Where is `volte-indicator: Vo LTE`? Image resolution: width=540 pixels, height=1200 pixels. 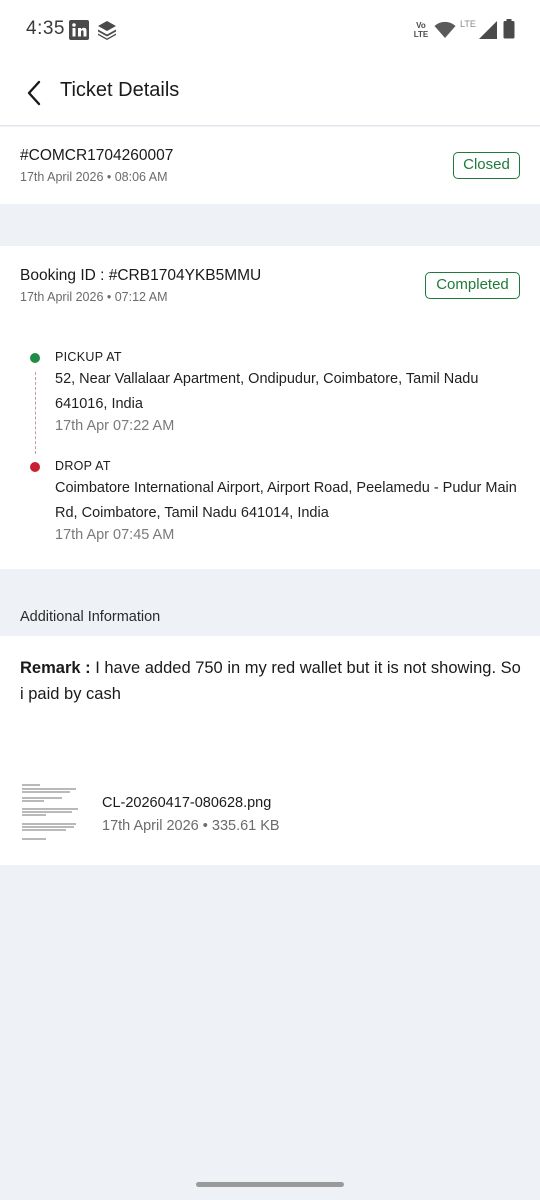
volte-indicator: Vo LTE is located at coordinates (421, 30).